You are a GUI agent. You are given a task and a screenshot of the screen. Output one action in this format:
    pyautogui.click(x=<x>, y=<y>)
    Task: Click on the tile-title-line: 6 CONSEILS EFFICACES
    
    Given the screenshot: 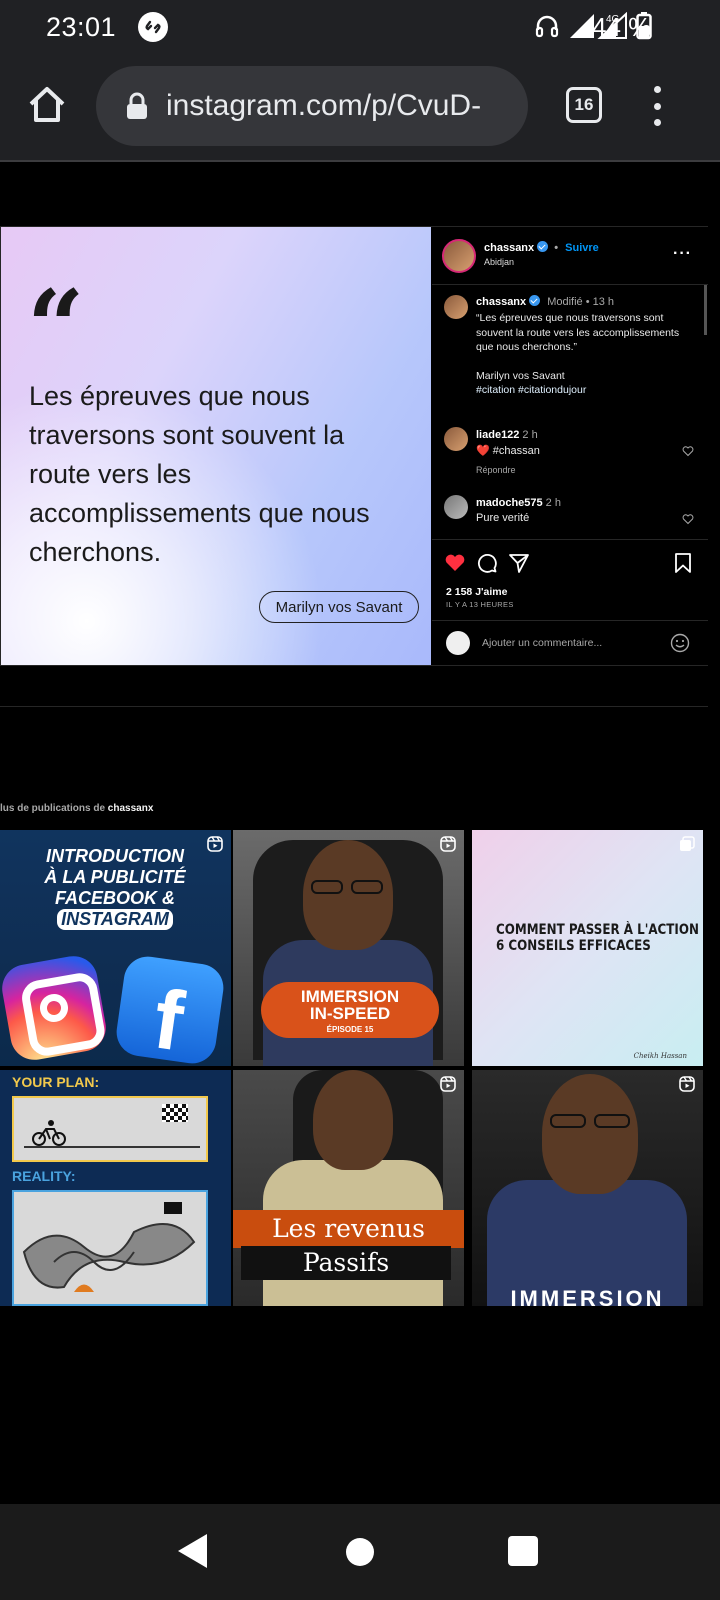 What is the action you would take?
    pyautogui.click(x=573, y=946)
    